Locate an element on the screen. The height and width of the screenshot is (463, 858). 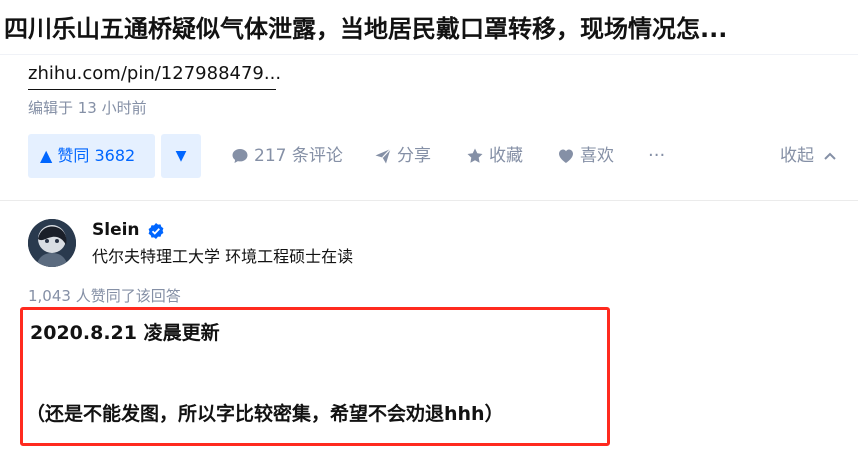
author-avatar is located at coordinates (52, 243).